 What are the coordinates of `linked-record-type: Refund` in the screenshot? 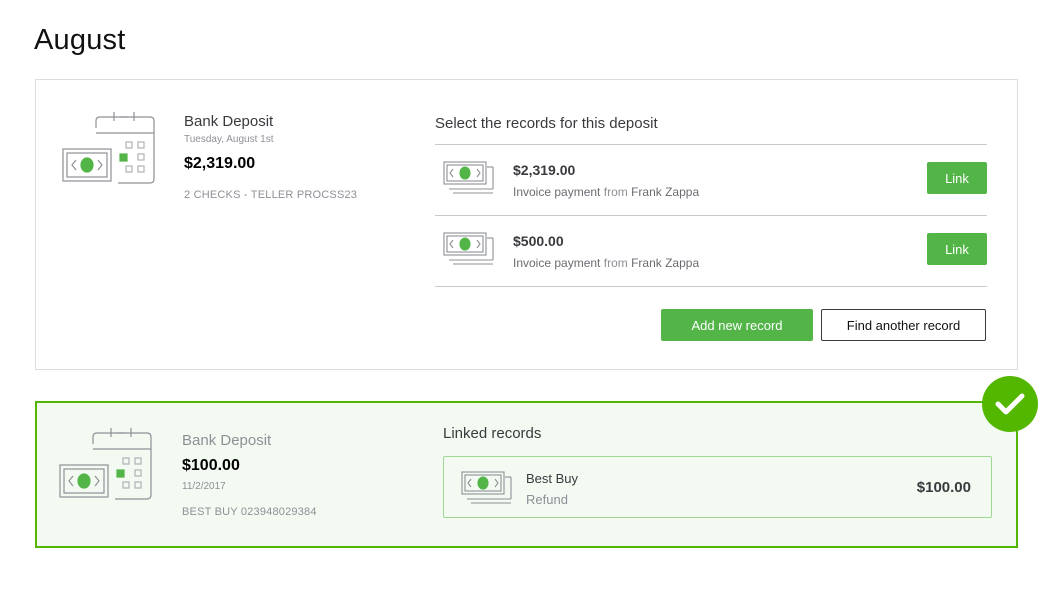 It's located at (547, 499).